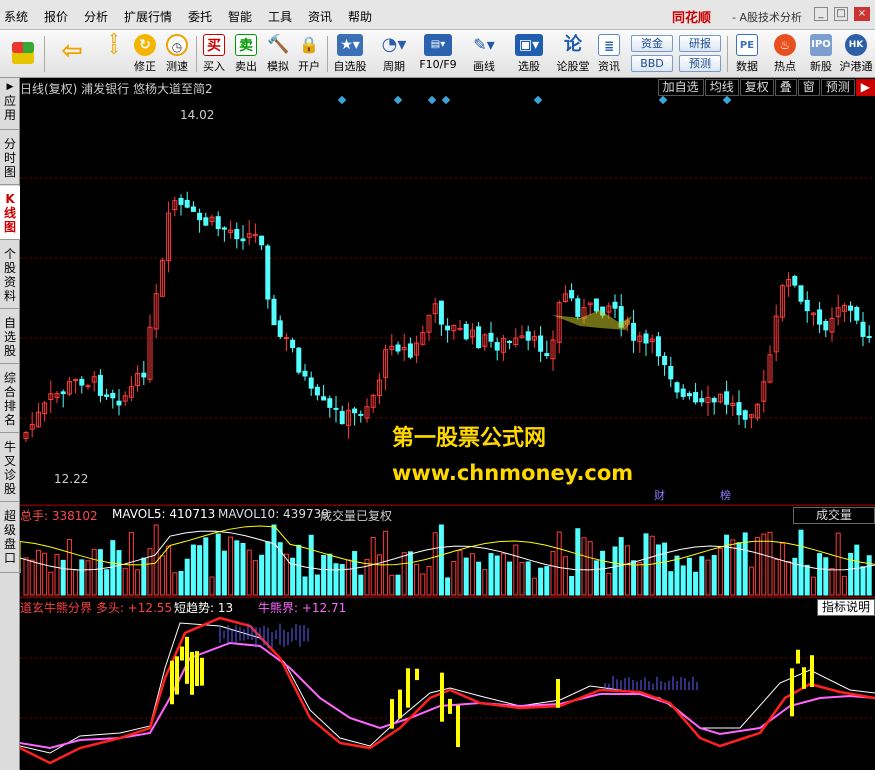 The height and width of the screenshot is (770, 875). Describe the element at coordinates (320, 16) in the screenshot. I see `menu-item-news: 资讯` at that location.